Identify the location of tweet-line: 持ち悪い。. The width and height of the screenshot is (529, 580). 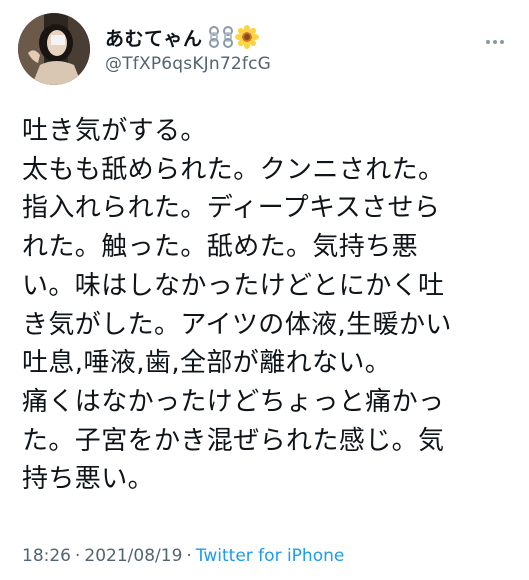
(88, 479).